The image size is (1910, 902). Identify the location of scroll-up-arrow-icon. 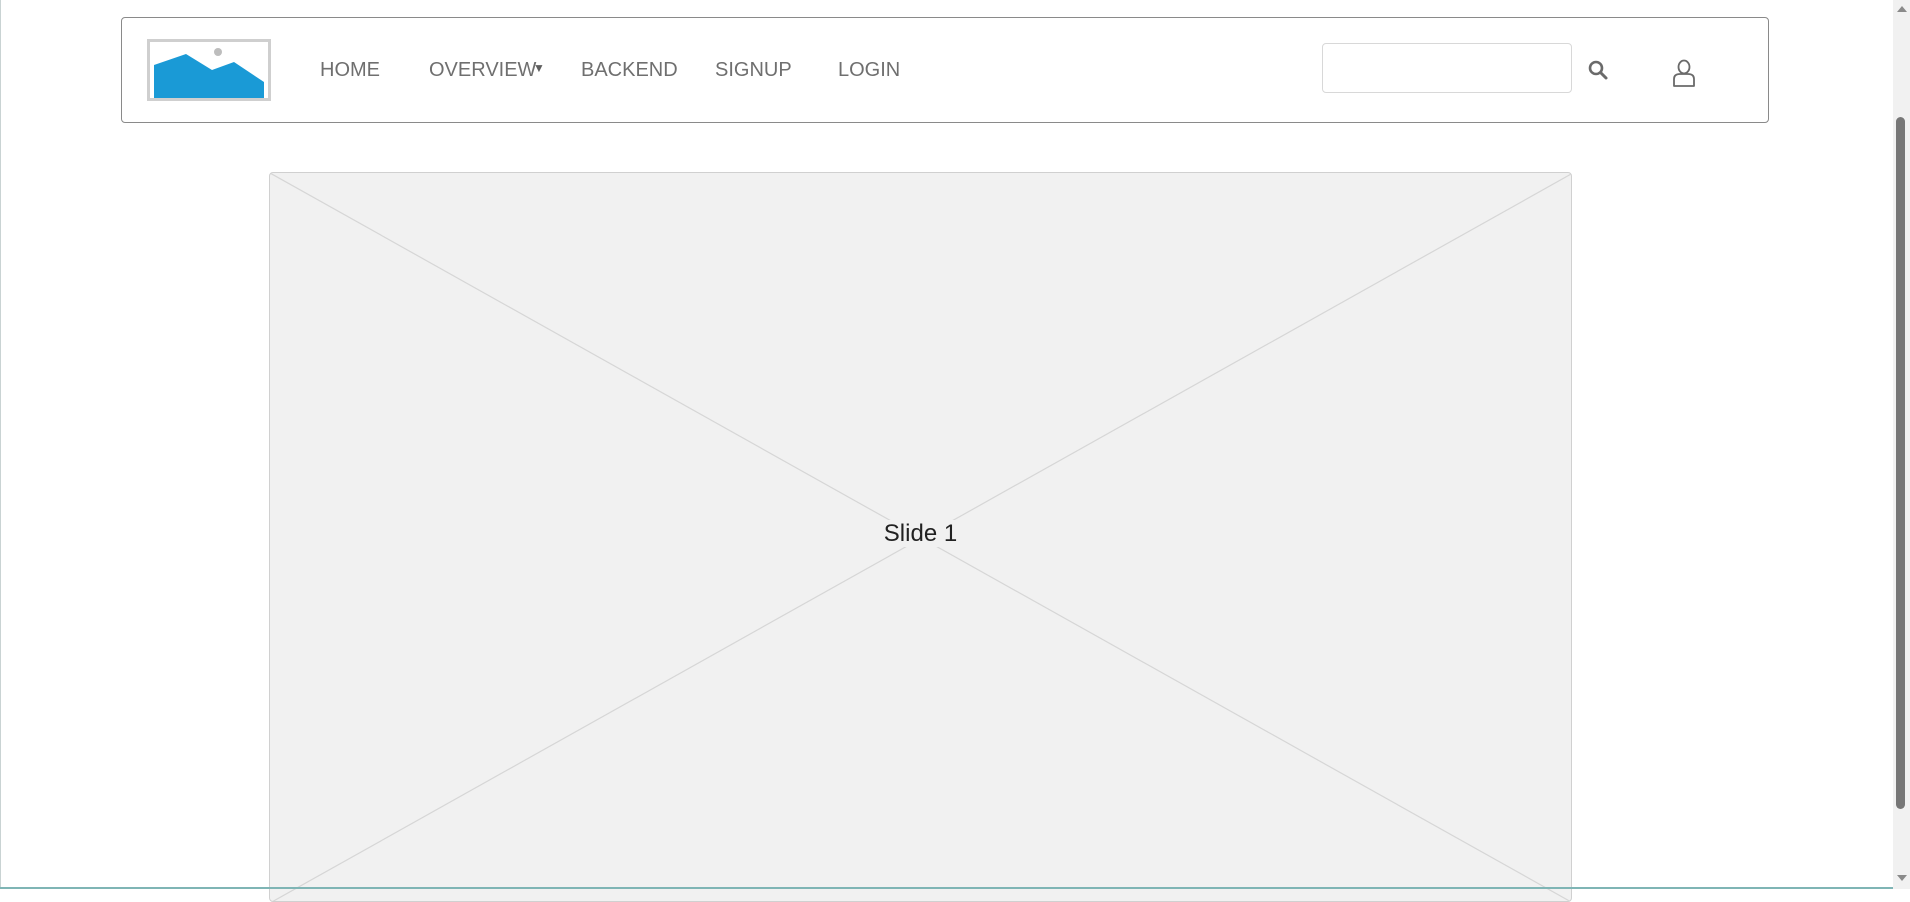
(1902, 9).